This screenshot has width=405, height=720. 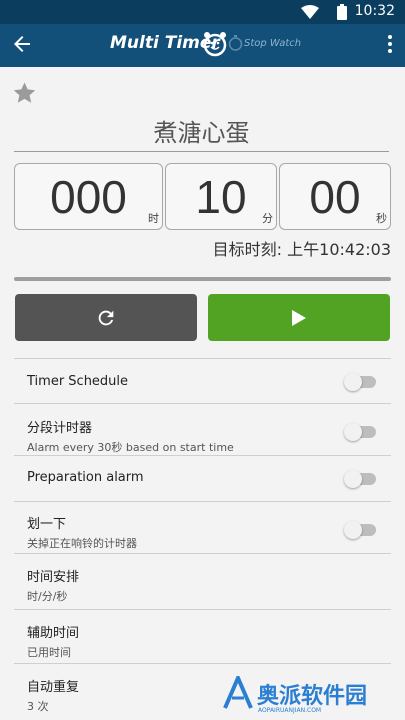 I want to click on overflow-menu-icon, so click(x=390, y=45).